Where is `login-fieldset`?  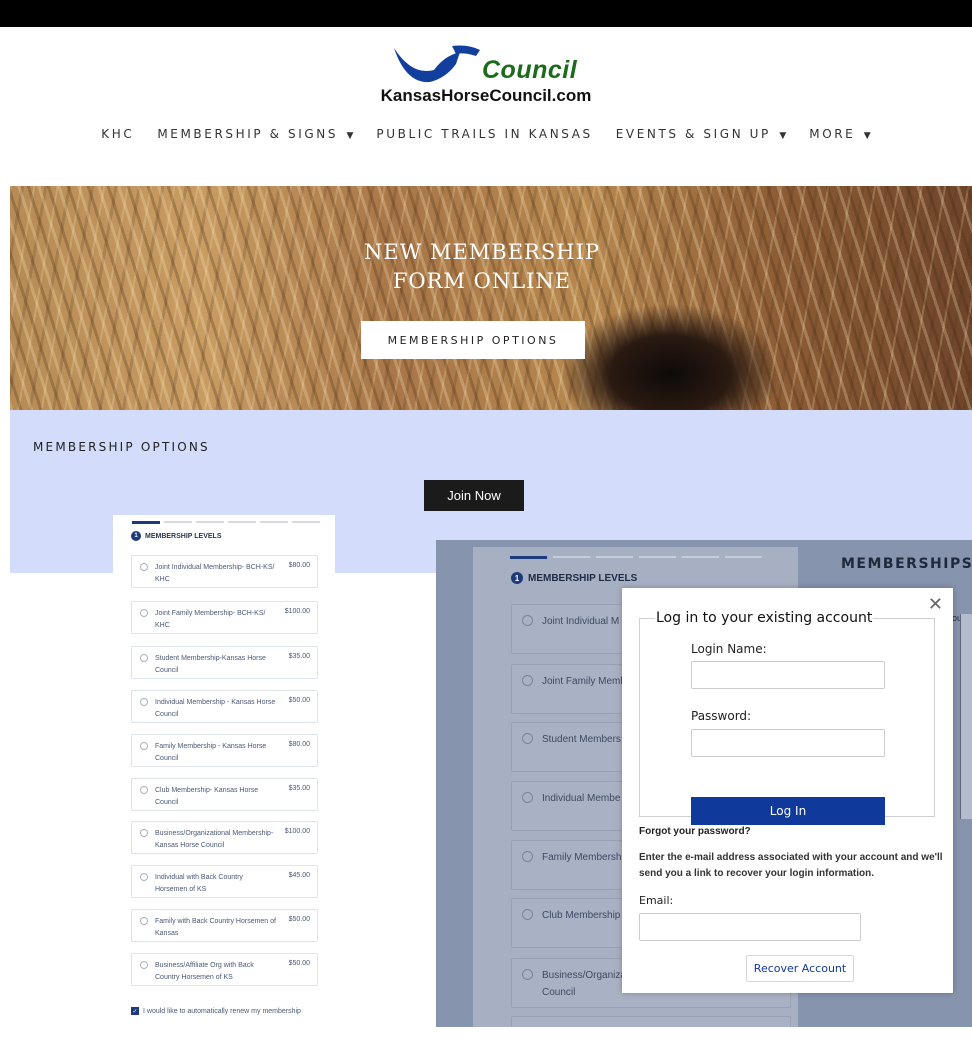
login-fieldset is located at coordinates (787, 717).